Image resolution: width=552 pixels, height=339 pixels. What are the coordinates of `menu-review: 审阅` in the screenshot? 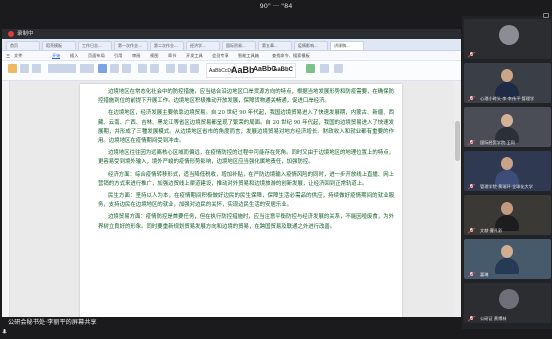 It's located at (136, 56).